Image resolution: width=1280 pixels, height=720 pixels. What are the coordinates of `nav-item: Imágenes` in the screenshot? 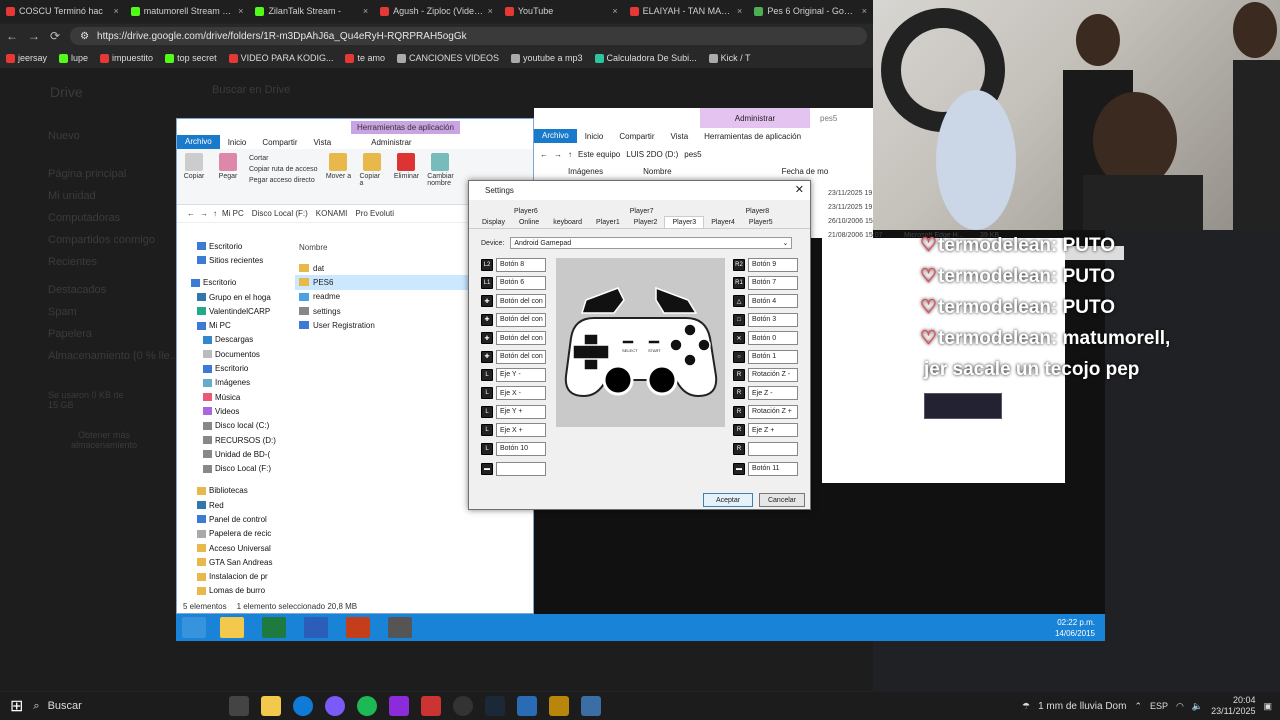 It's located at (229, 383).